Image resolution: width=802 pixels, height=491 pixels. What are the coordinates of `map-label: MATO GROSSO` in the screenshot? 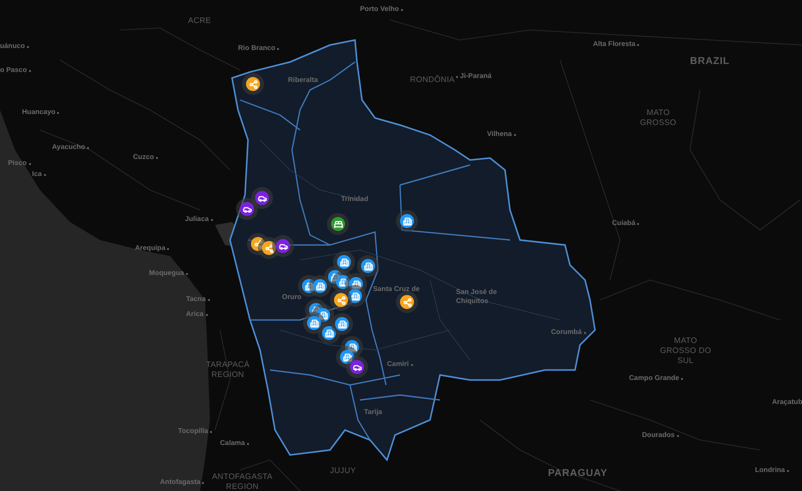 It's located at (658, 118).